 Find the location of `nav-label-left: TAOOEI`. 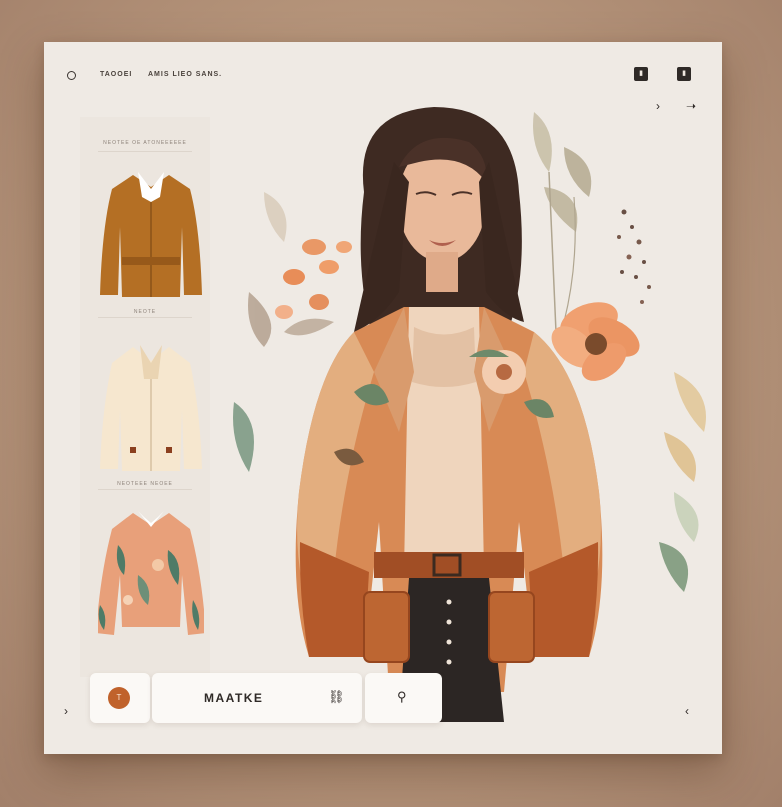

nav-label-left: TAOOEI is located at coordinates (116, 74).